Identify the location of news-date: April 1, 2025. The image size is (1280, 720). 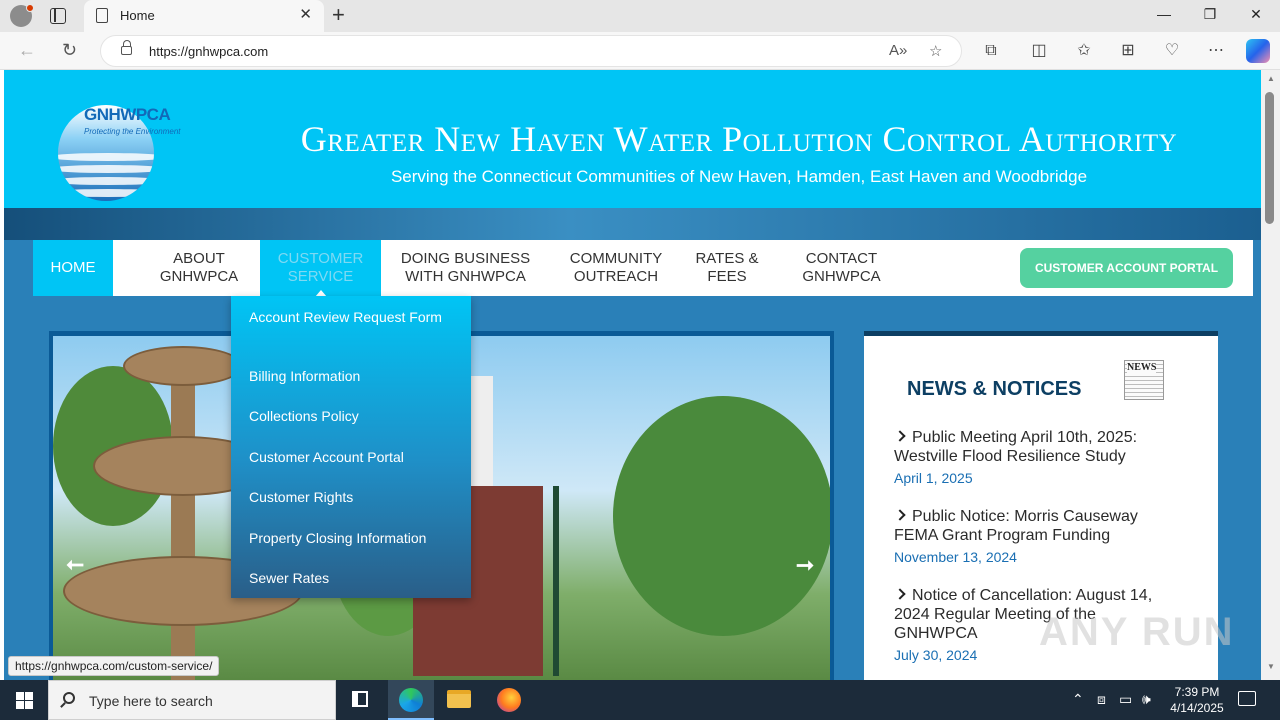
(933, 478).